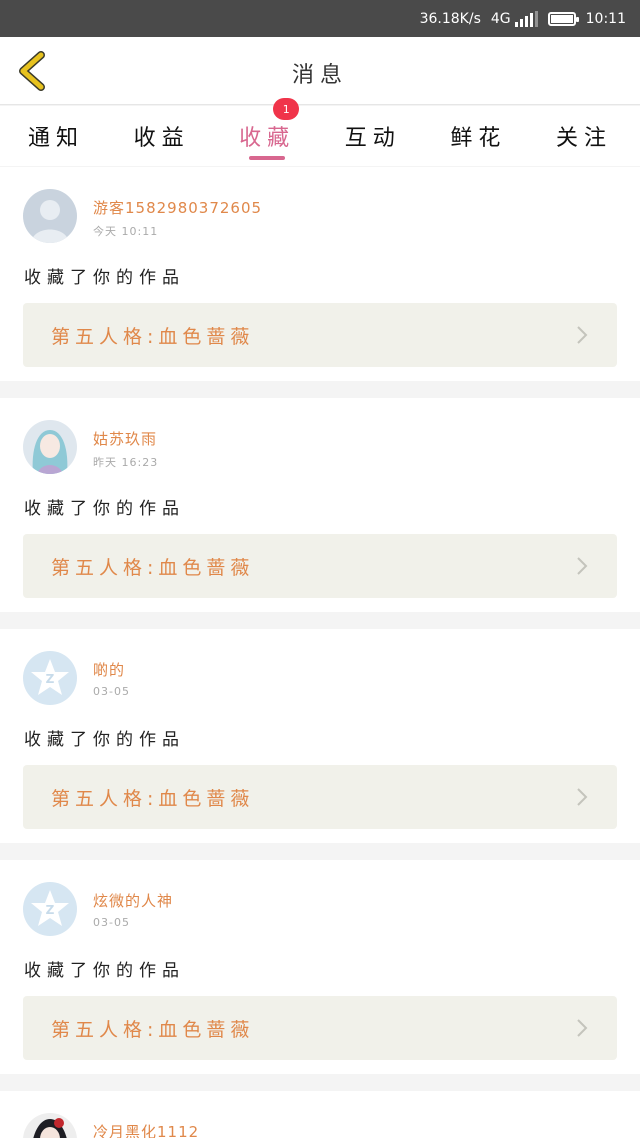 This screenshot has height=1138, width=640. What do you see at coordinates (500, 18) in the screenshot?
I see `network-type: 4G` at bounding box center [500, 18].